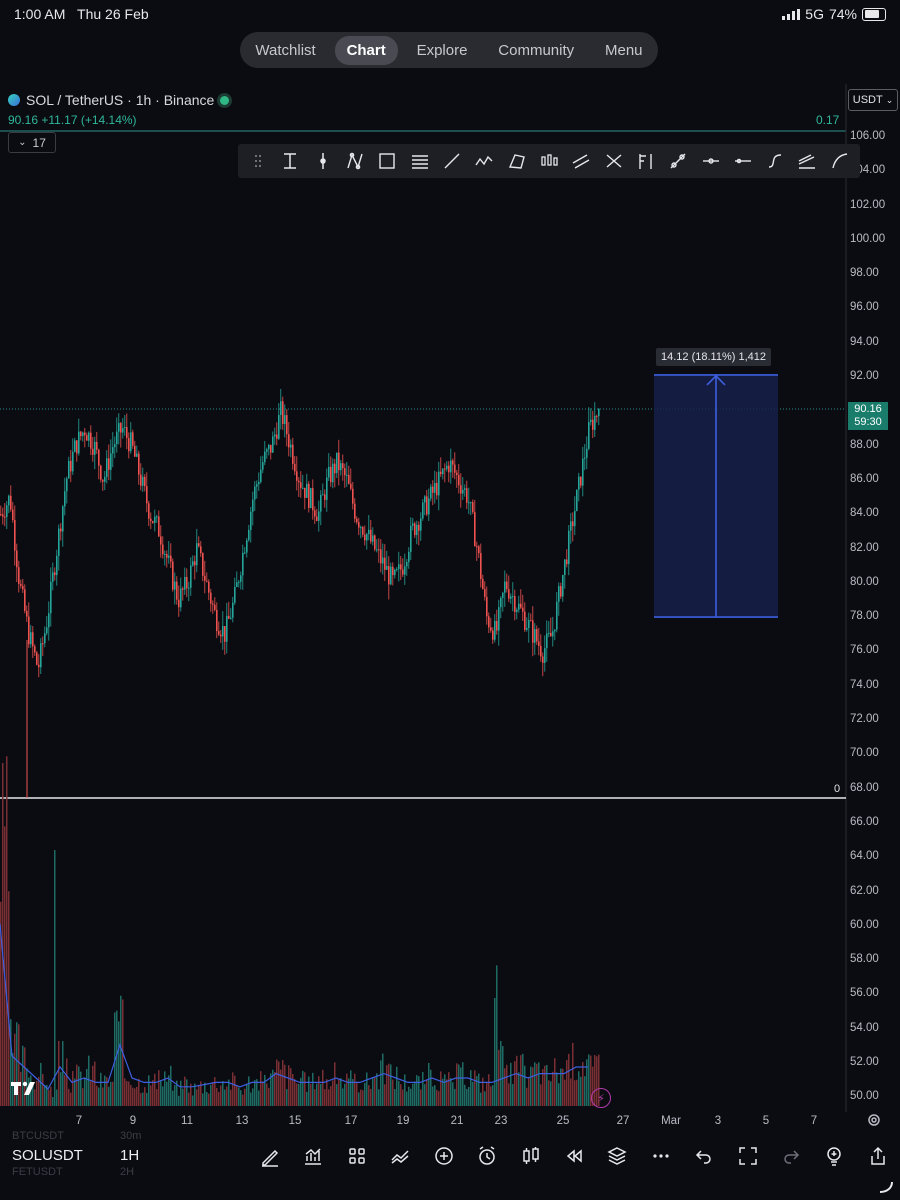 This screenshot has width=900, height=1200. What do you see at coordinates (748, 1156) in the screenshot?
I see `fullscreen-icon` at bounding box center [748, 1156].